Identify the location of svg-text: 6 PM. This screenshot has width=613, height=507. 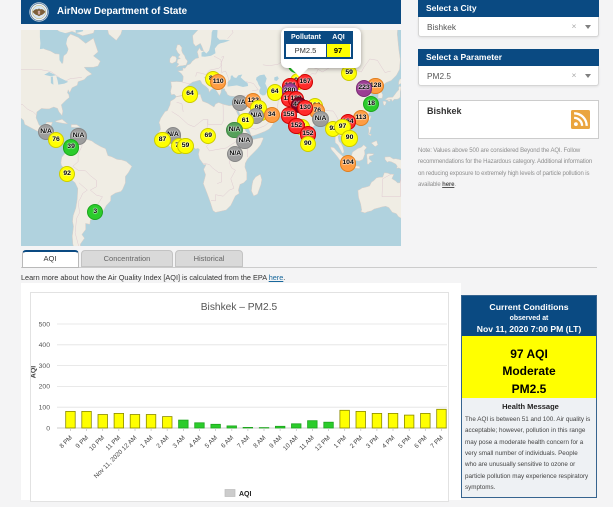
(421, 442).